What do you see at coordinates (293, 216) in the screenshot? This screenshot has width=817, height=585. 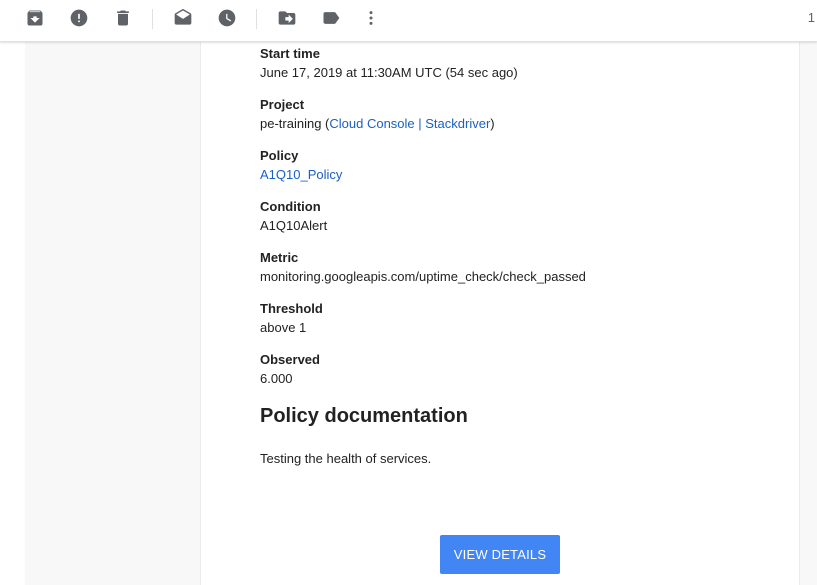 I see `field-condition: Condition A1Q10Alert` at bounding box center [293, 216].